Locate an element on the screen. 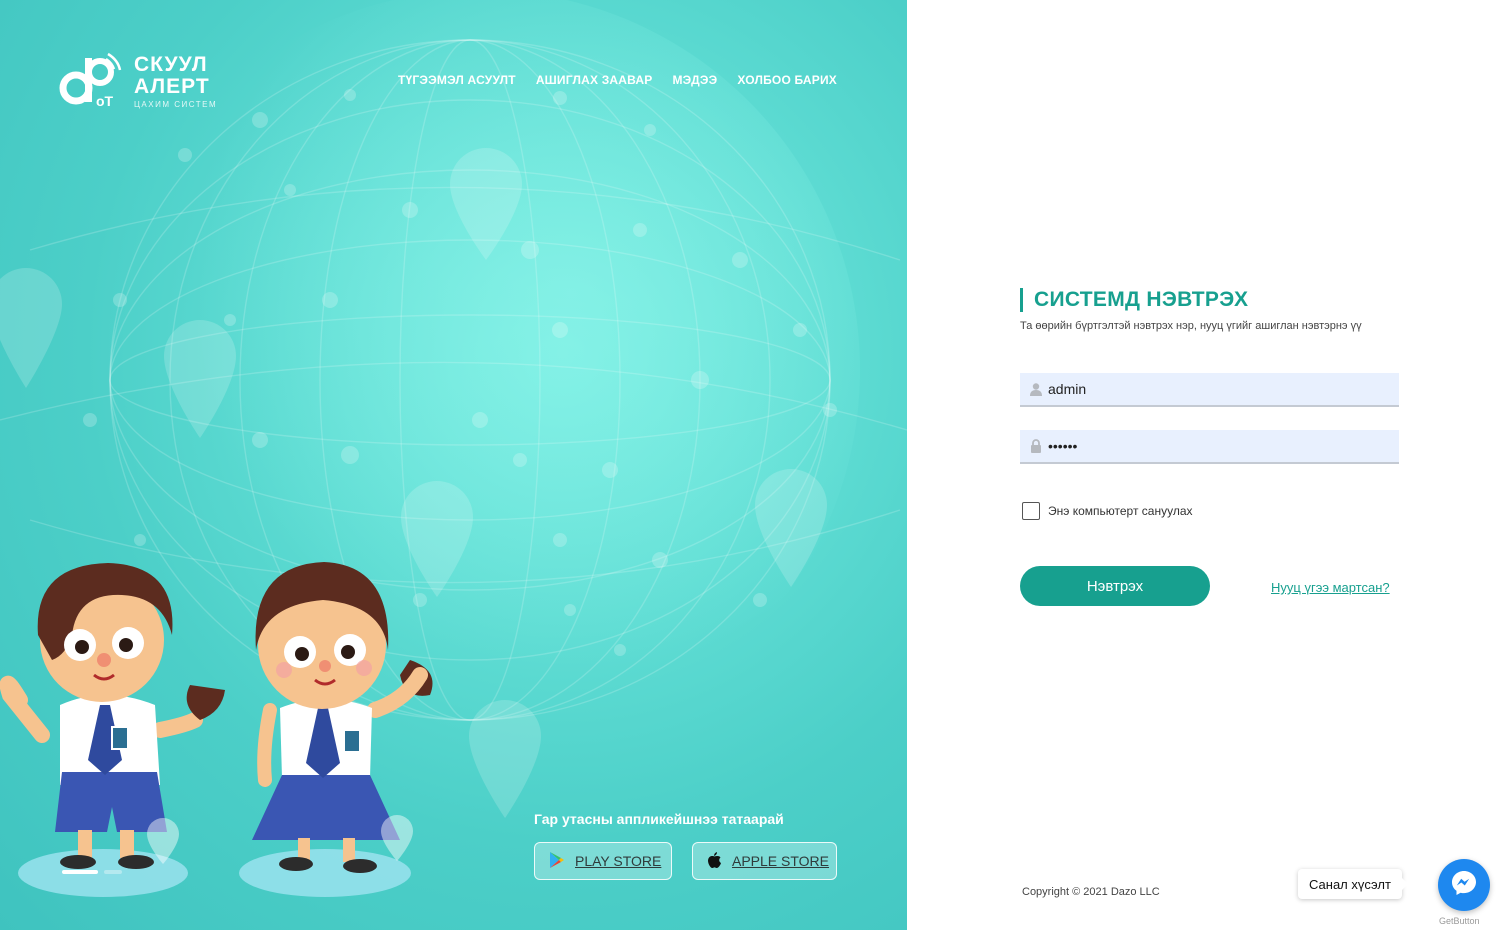 This screenshot has width=1512, height=930. remember-label: Энэ компьютерт сануулах is located at coordinates (1120, 511).